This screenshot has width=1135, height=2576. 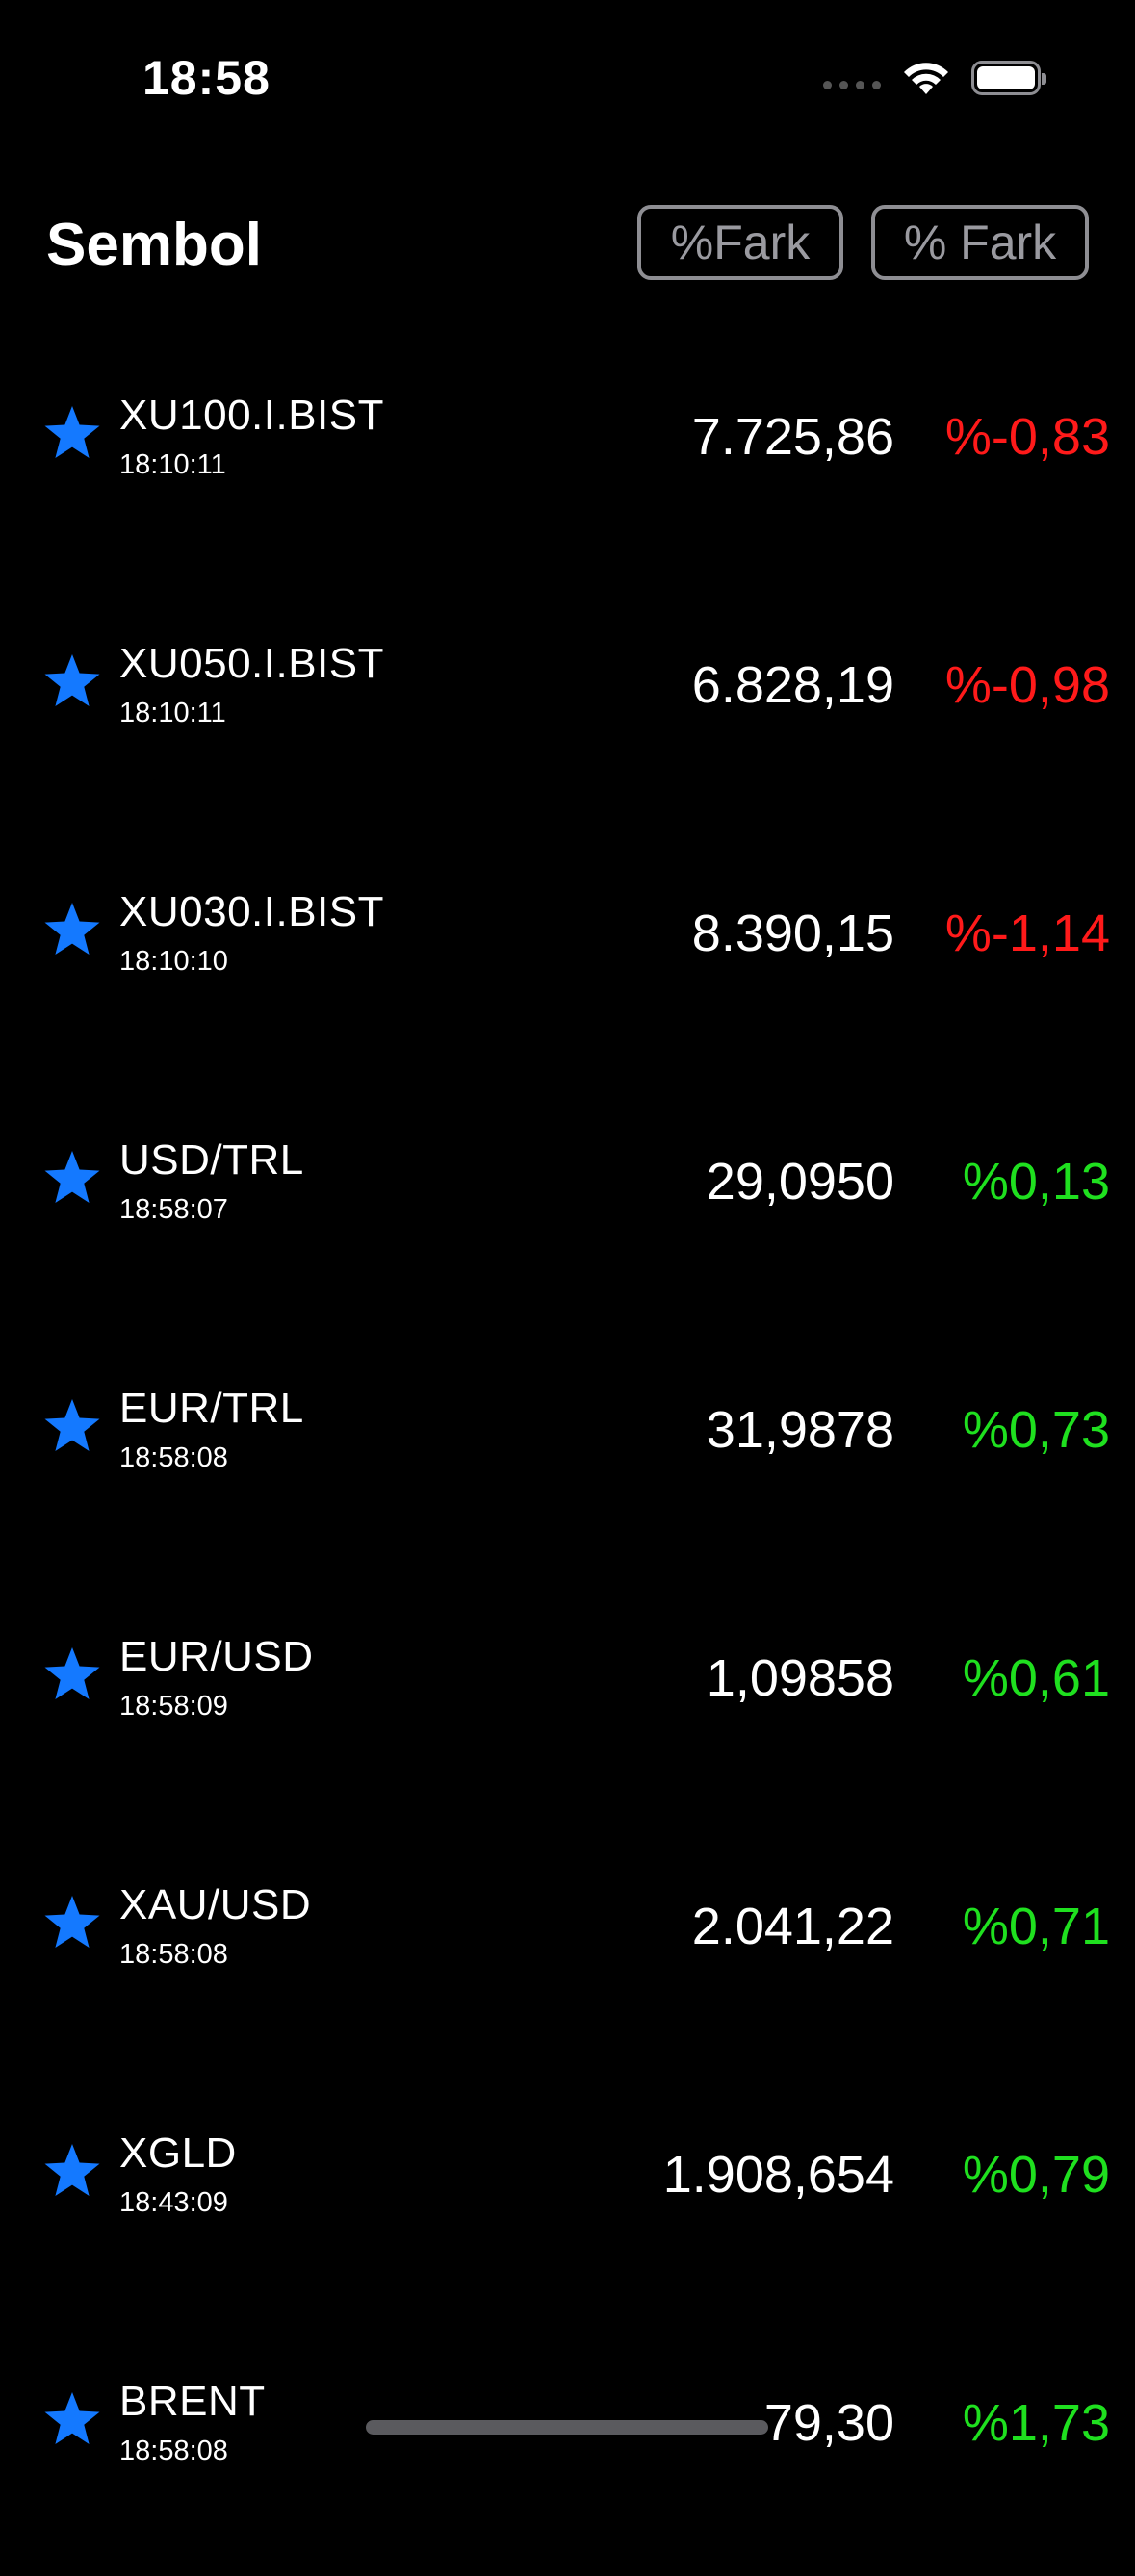 I want to click on status-time: 18:58, so click(x=206, y=78).